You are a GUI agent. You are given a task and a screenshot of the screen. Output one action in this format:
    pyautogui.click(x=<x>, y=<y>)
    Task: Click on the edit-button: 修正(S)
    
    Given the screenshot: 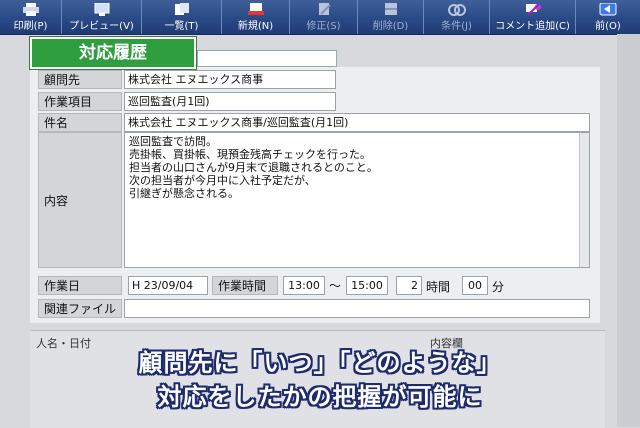 What is the action you would take?
    pyautogui.click(x=324, y=17)
    